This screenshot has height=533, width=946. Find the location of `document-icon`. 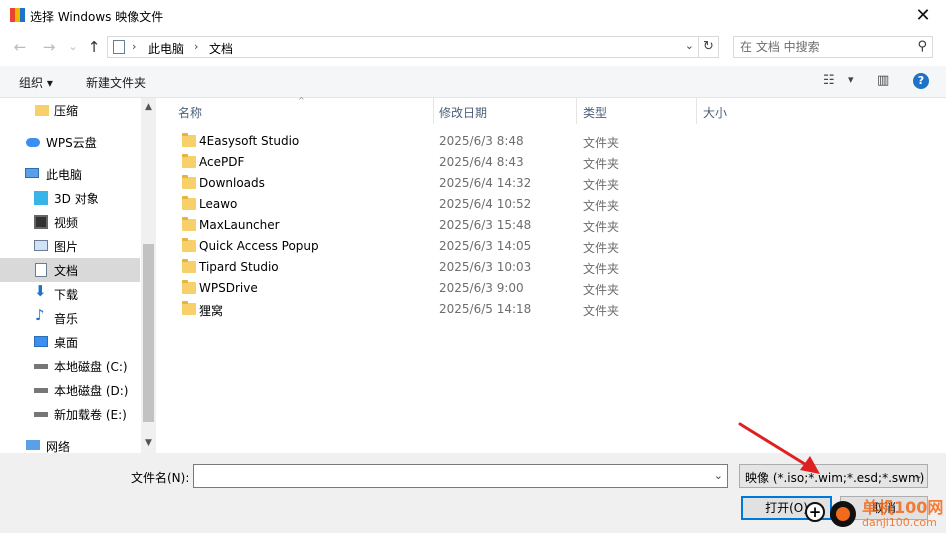

document-icon is located at coordinates (41, 270).